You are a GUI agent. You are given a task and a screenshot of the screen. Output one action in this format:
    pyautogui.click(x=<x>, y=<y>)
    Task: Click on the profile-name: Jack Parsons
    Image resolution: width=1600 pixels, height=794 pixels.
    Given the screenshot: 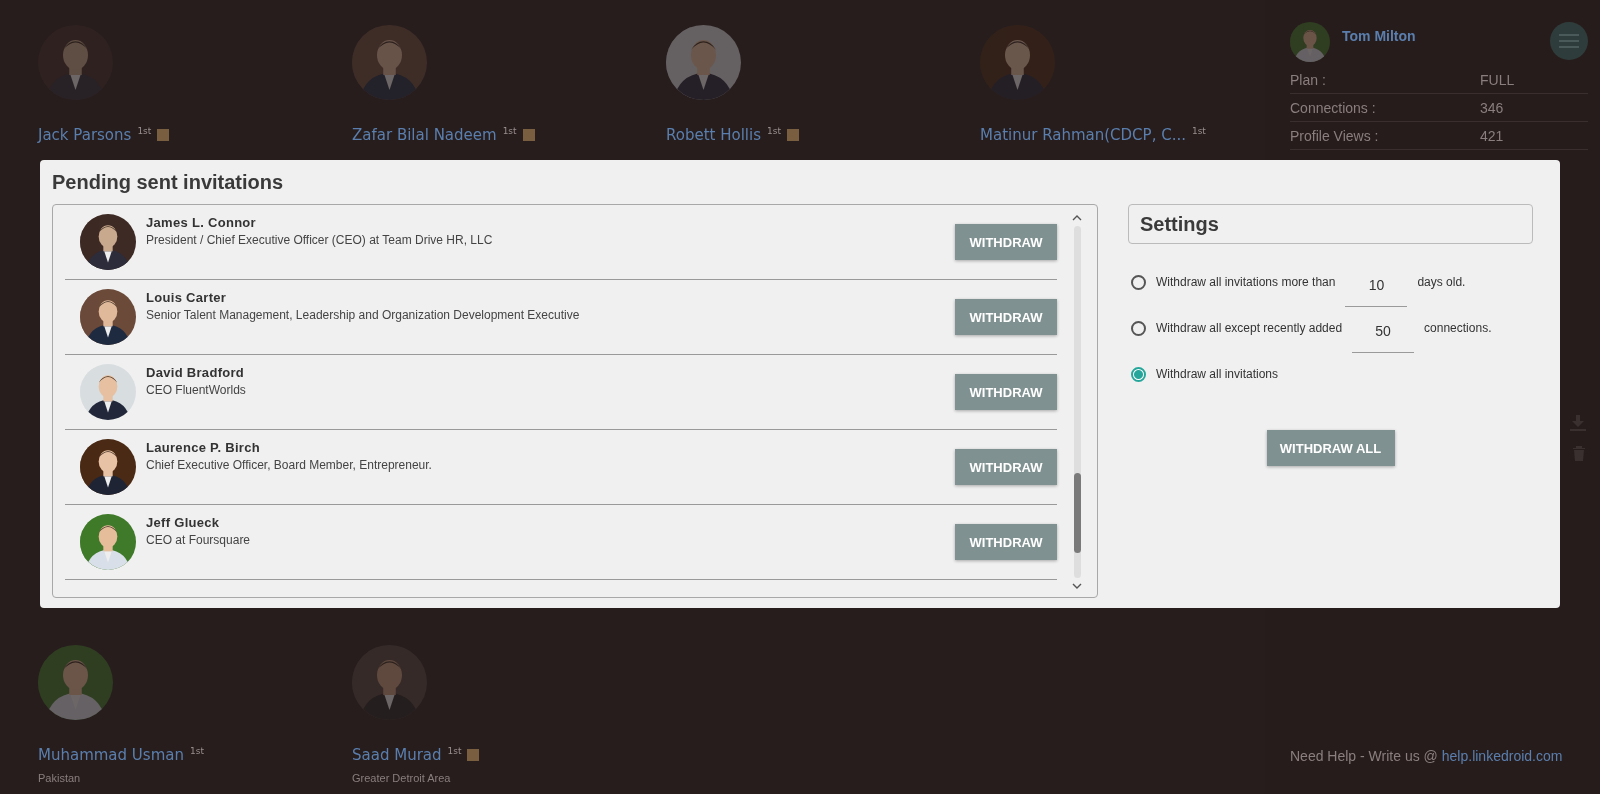 What is the action you would take?
    pyautogui.click(x=85, y=135)
    